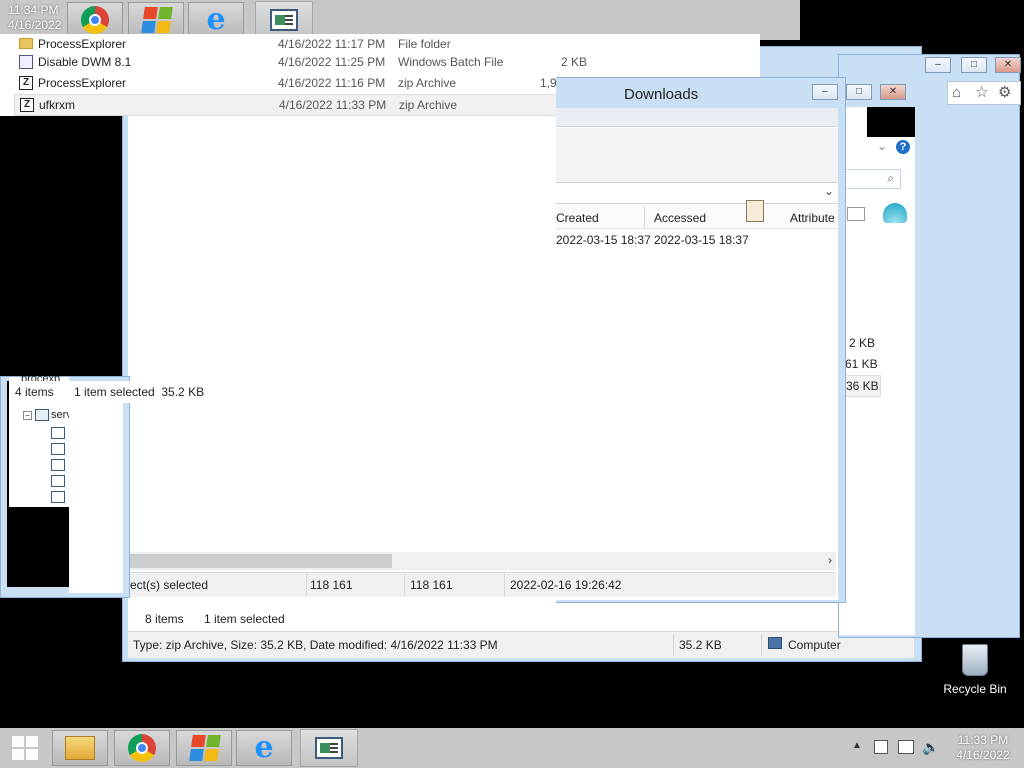 The height and width of the screenshot is (768, 1024). What do you see at coordinates (512, 748) in the screenshot?
I see `bottom-taskbar: e ▲ 🔈 11:33 PM 4/16/2022` at bounding box center [512, 748].